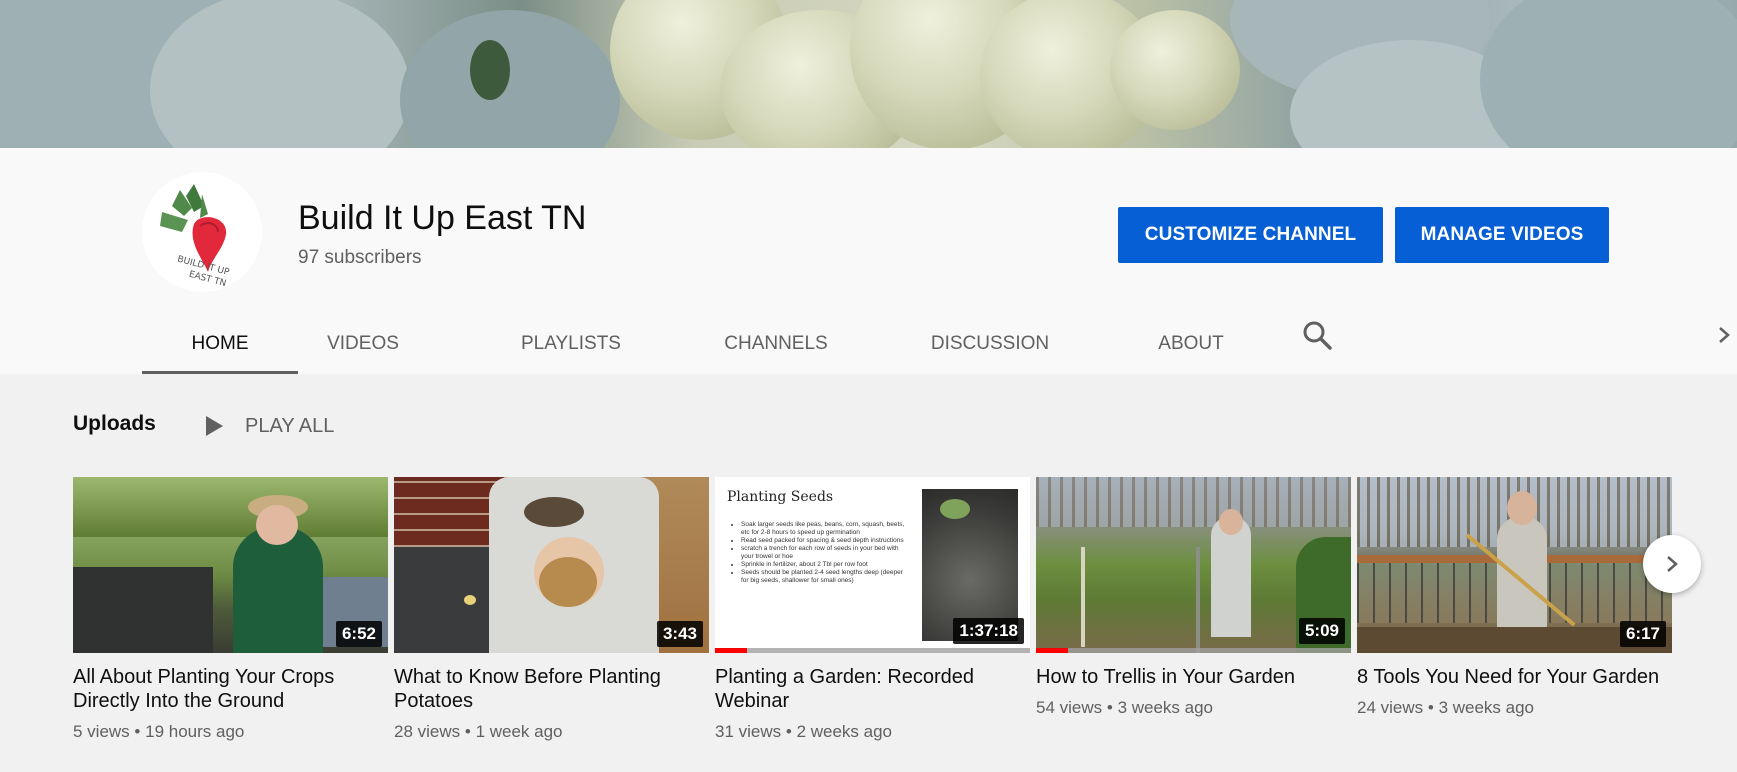  Describe the element at coordinates (1514, 565) in the screenshot. I see `video-thumbnail: 6:17` at that location.